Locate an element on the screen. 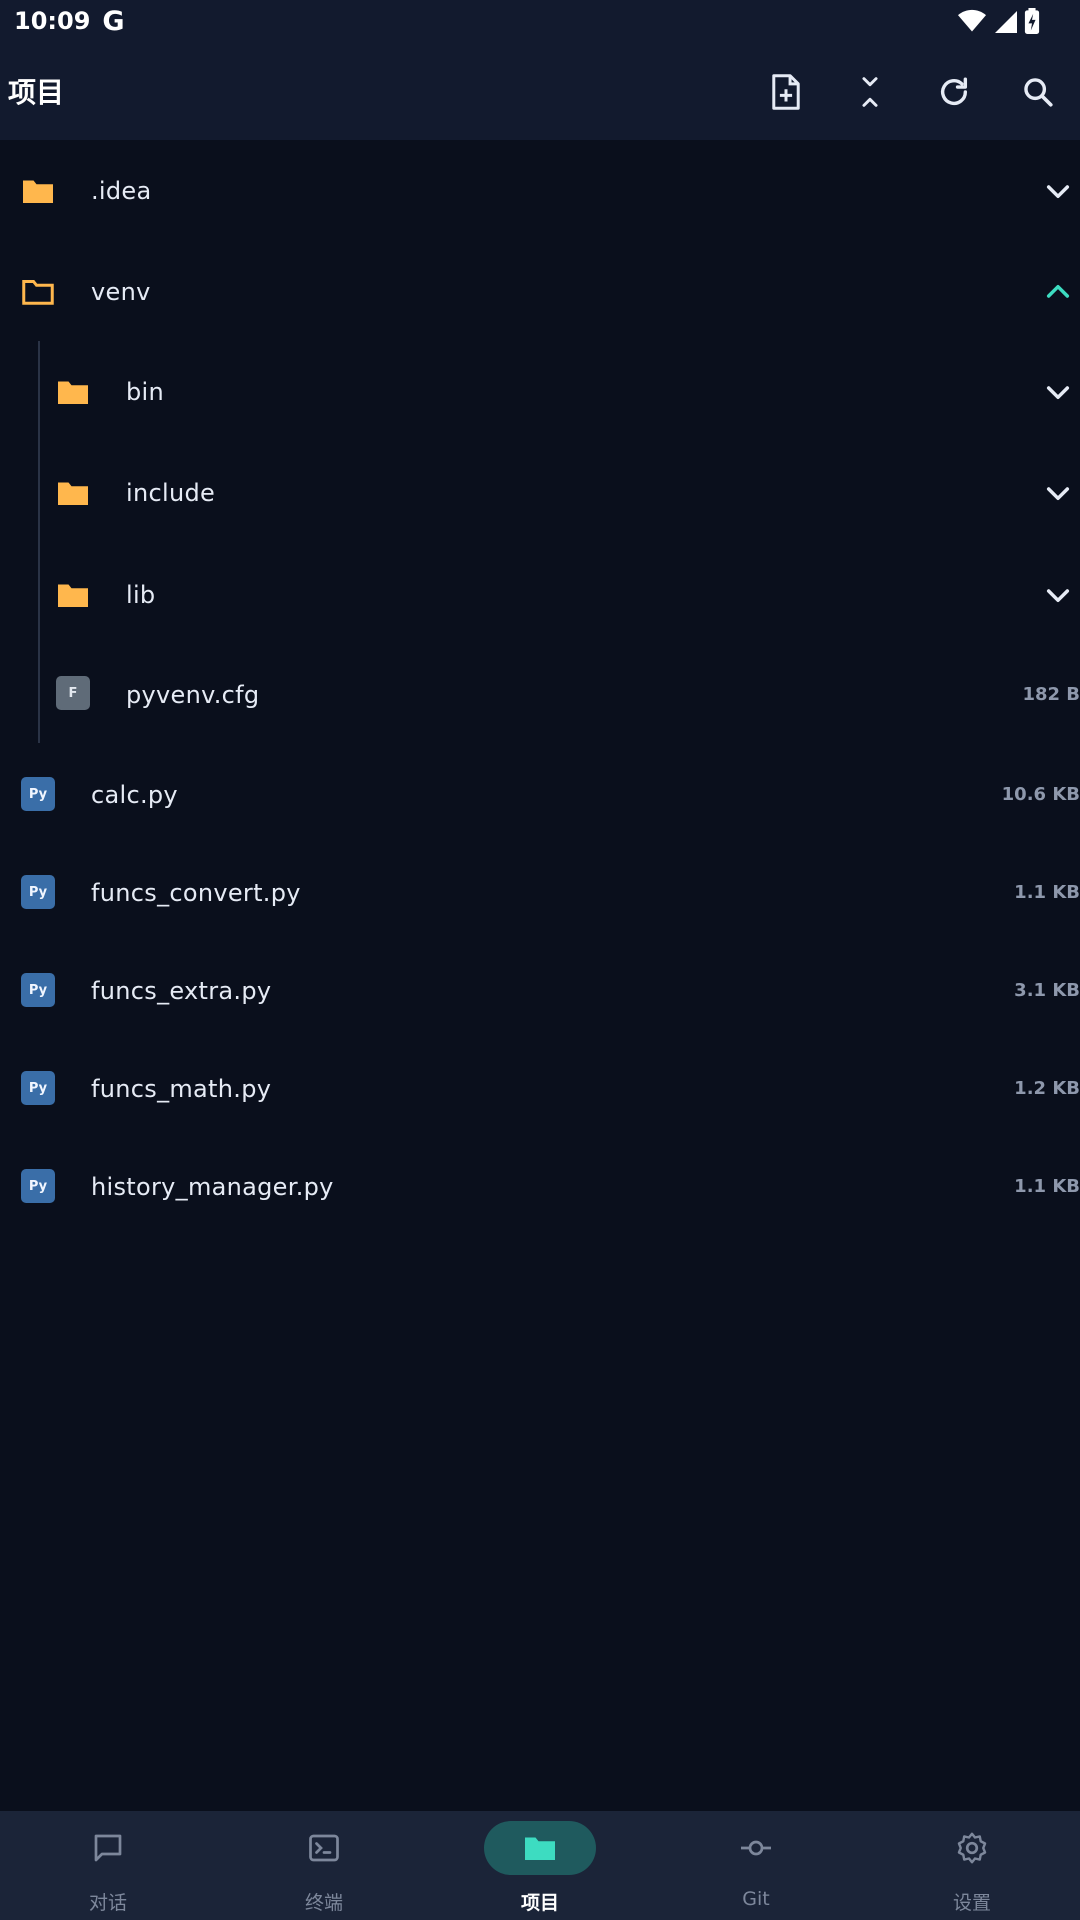 This screenshot has width=1080, height=1920. tree-item-funcs-math-py: Py funcs_math.py 1.2 KB is located at coordinates (540, 1089).